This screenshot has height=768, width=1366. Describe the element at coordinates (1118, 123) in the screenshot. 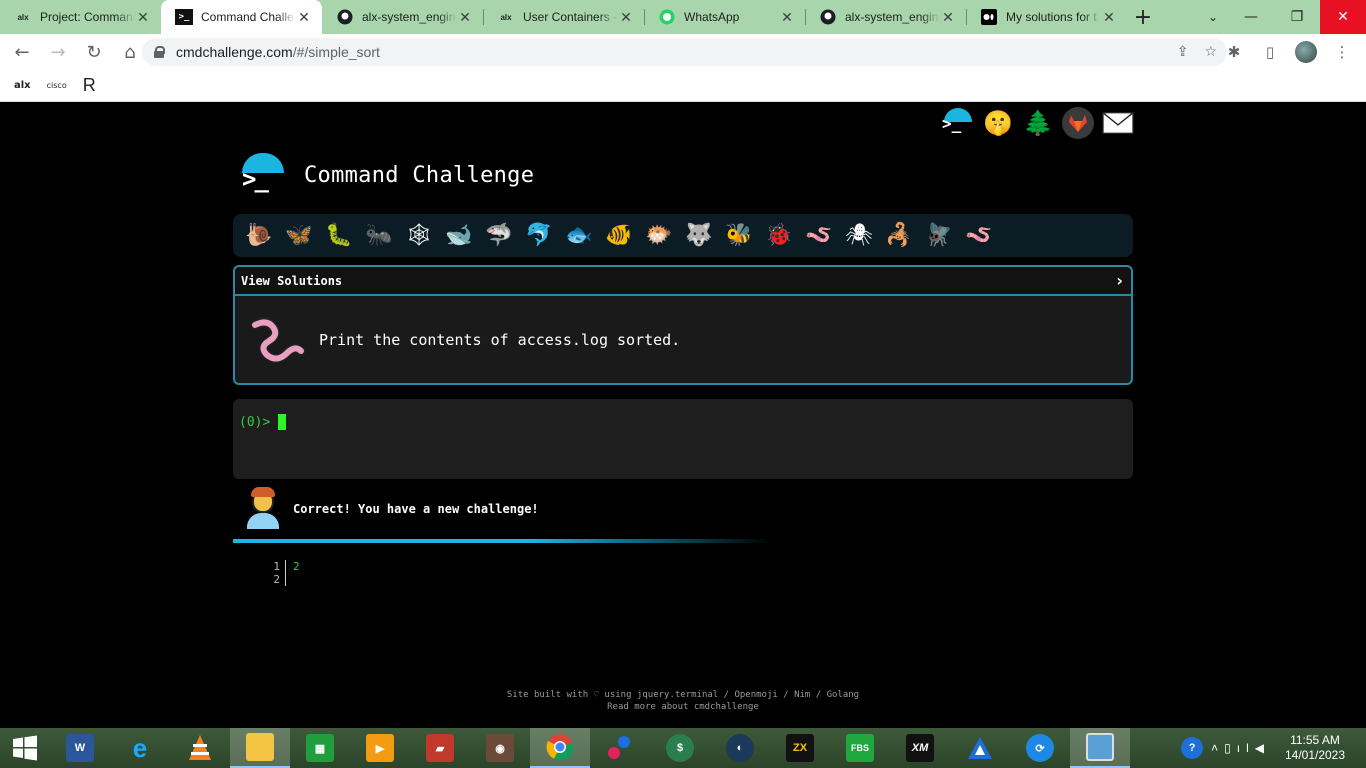

I see `envelope-icon` at that location.